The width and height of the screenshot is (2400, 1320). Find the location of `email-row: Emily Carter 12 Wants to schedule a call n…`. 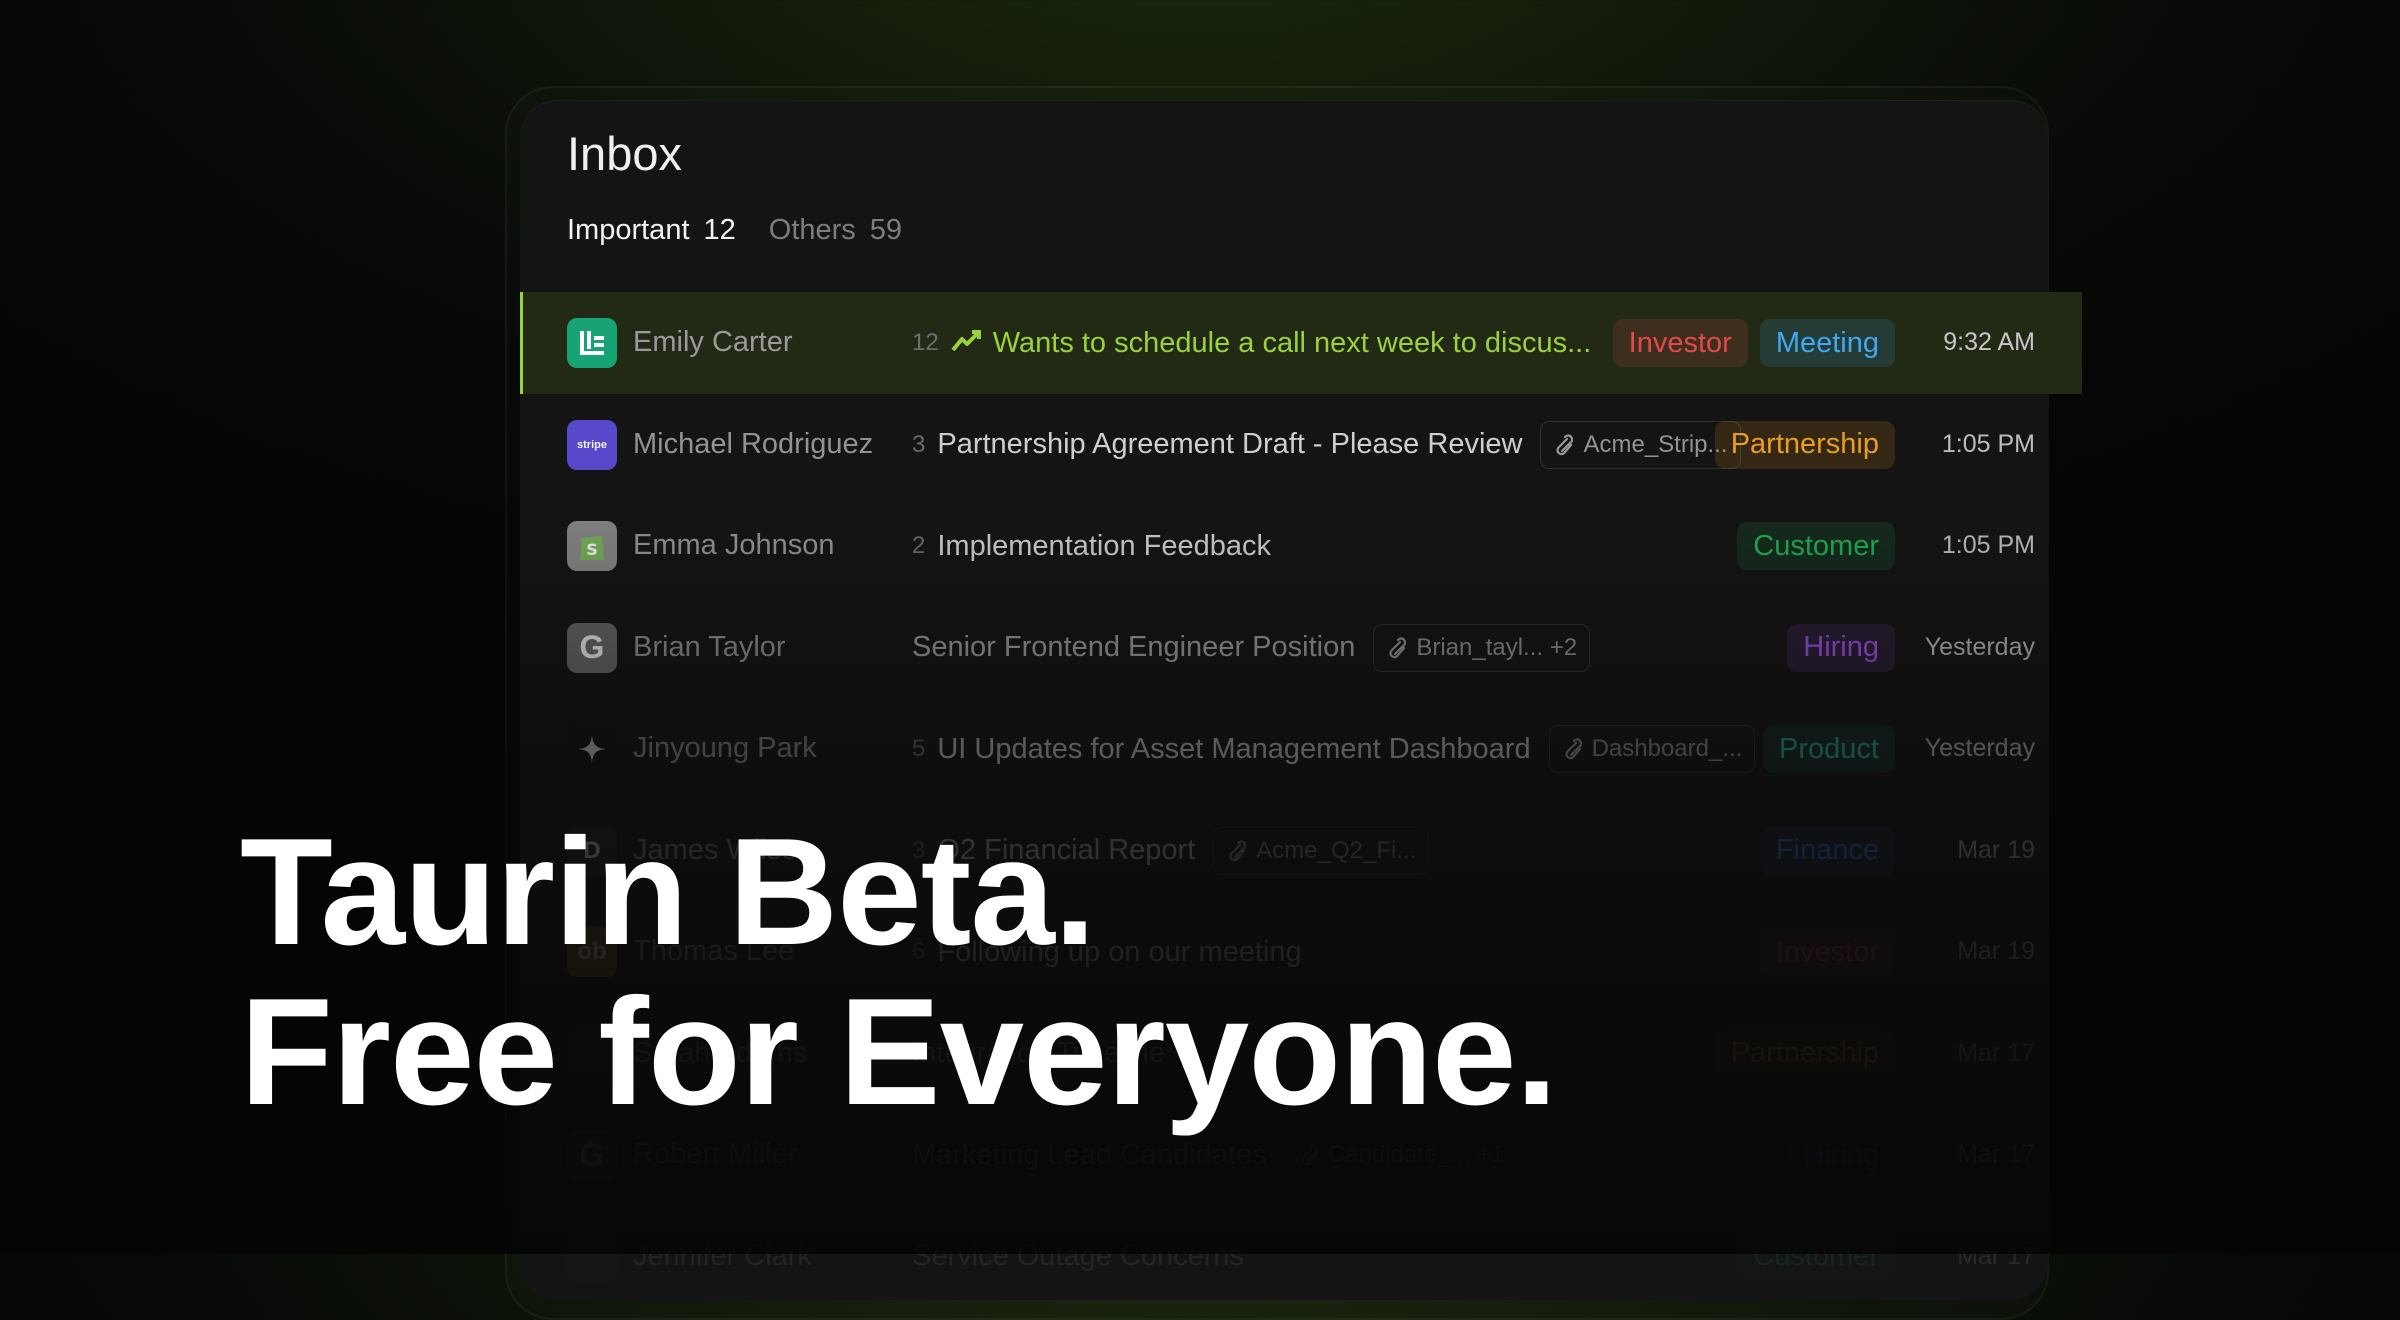

email-row: Emily Carter 12 Wants to schedule a call n… is located at coordinates (1301, 343).